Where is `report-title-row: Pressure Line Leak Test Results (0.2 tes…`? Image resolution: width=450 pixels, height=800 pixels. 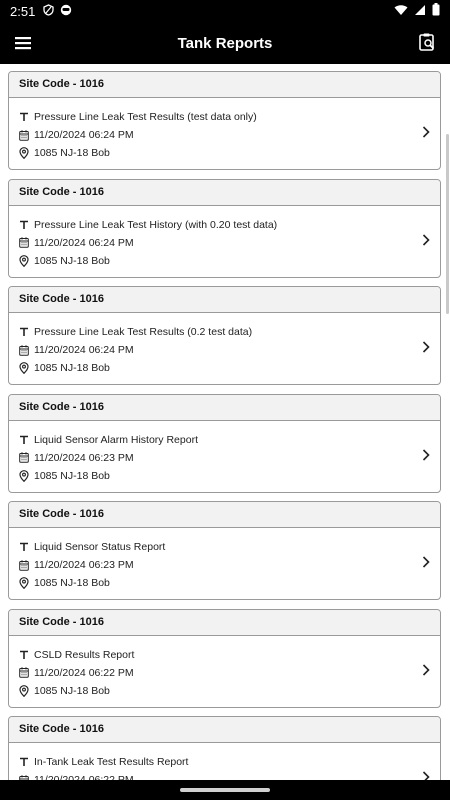
report-title-row: Pressure Line Leak Test Results (0.2 tes… is located at coordinates (229, 332).